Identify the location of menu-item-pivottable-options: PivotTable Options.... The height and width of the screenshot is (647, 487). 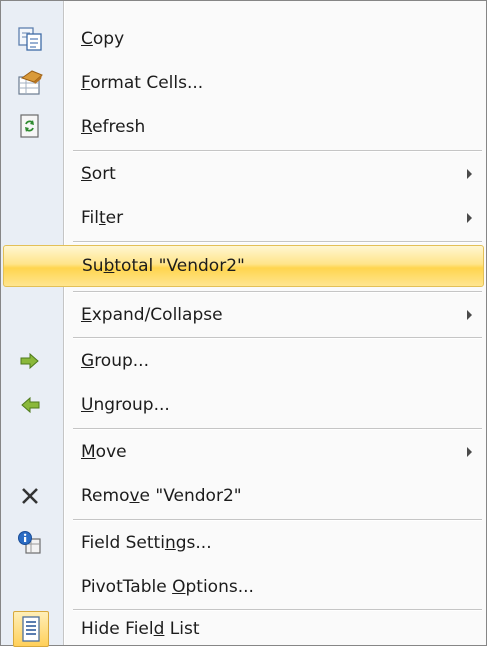
(243, 587).